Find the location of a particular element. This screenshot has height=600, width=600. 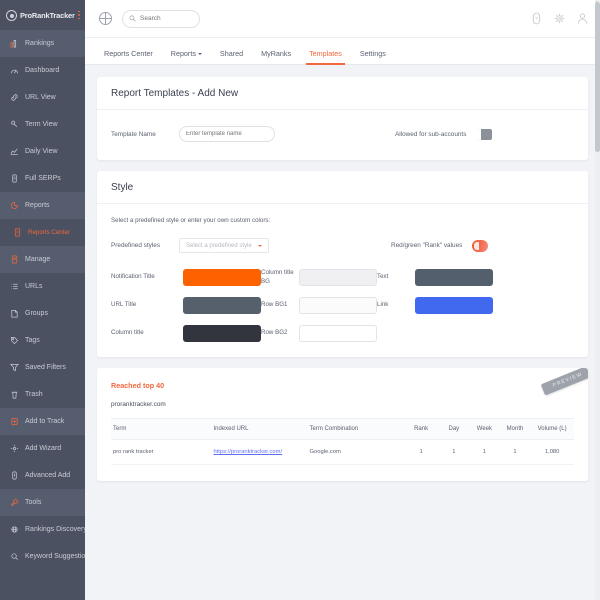

sidebar-item-term-view: Term View is located at coordinates (42, 124).